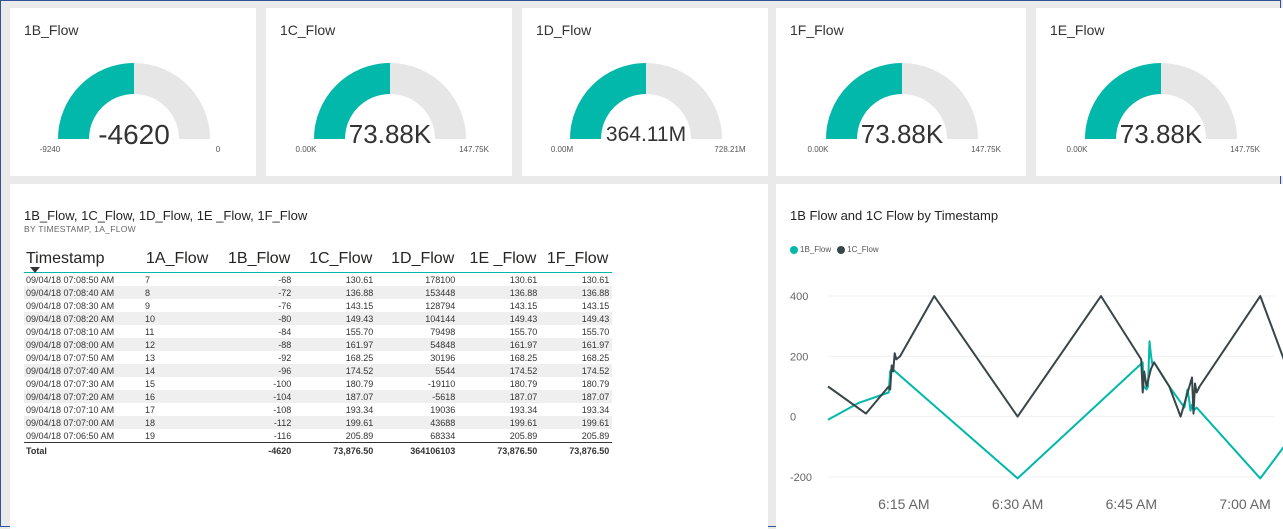 The width and height of the screenshot is (1283, 529). Describe the element at coordinates (523, 370) in the screenshot. I see `table-cell: 174.52` at that location.